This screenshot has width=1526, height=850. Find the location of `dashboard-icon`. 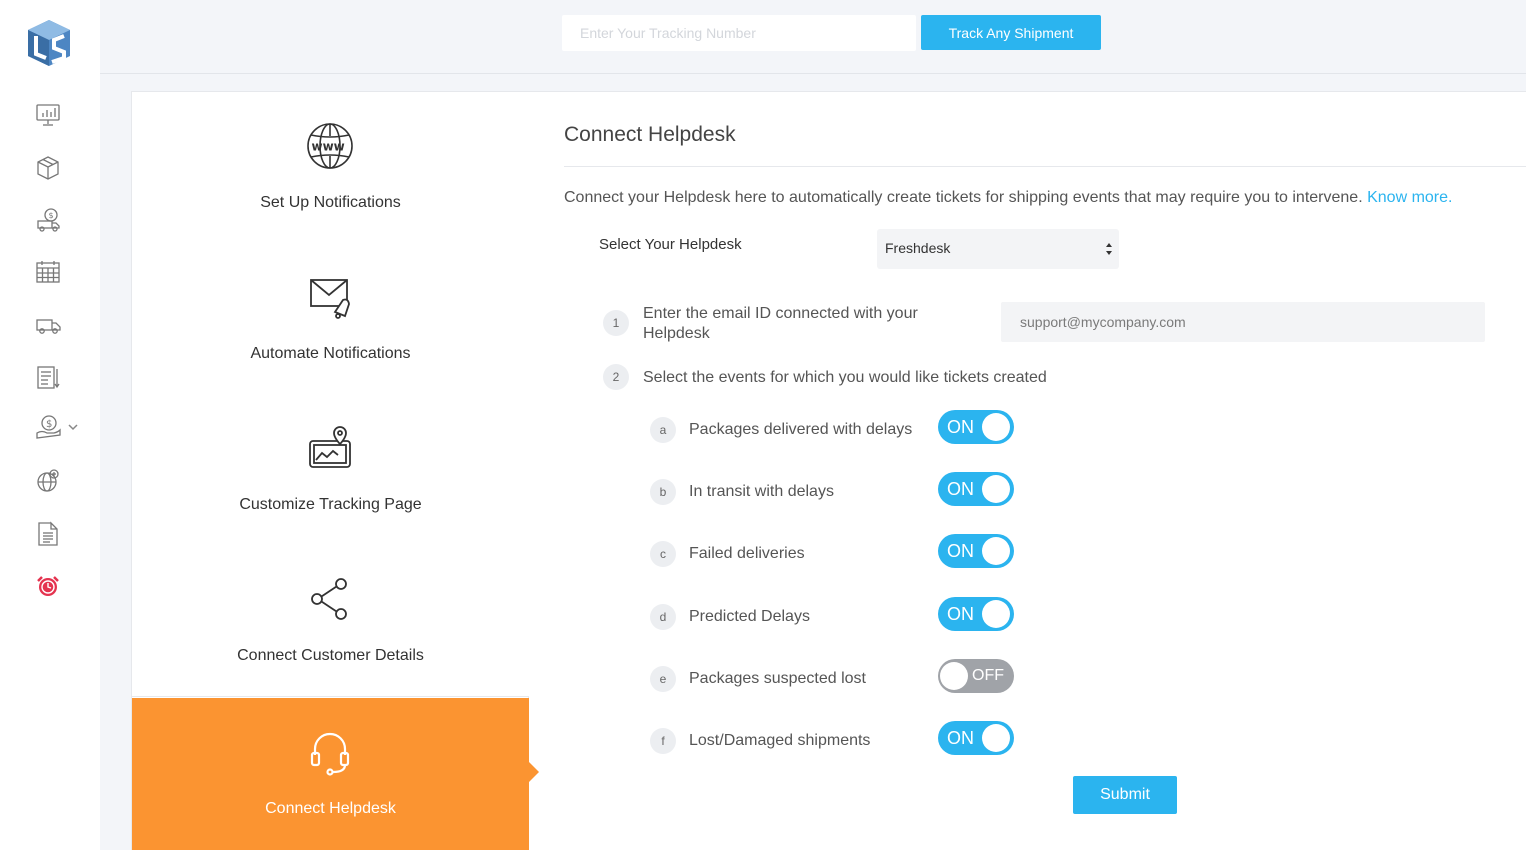

dashboard-icon is located at coordinates (48, 115).